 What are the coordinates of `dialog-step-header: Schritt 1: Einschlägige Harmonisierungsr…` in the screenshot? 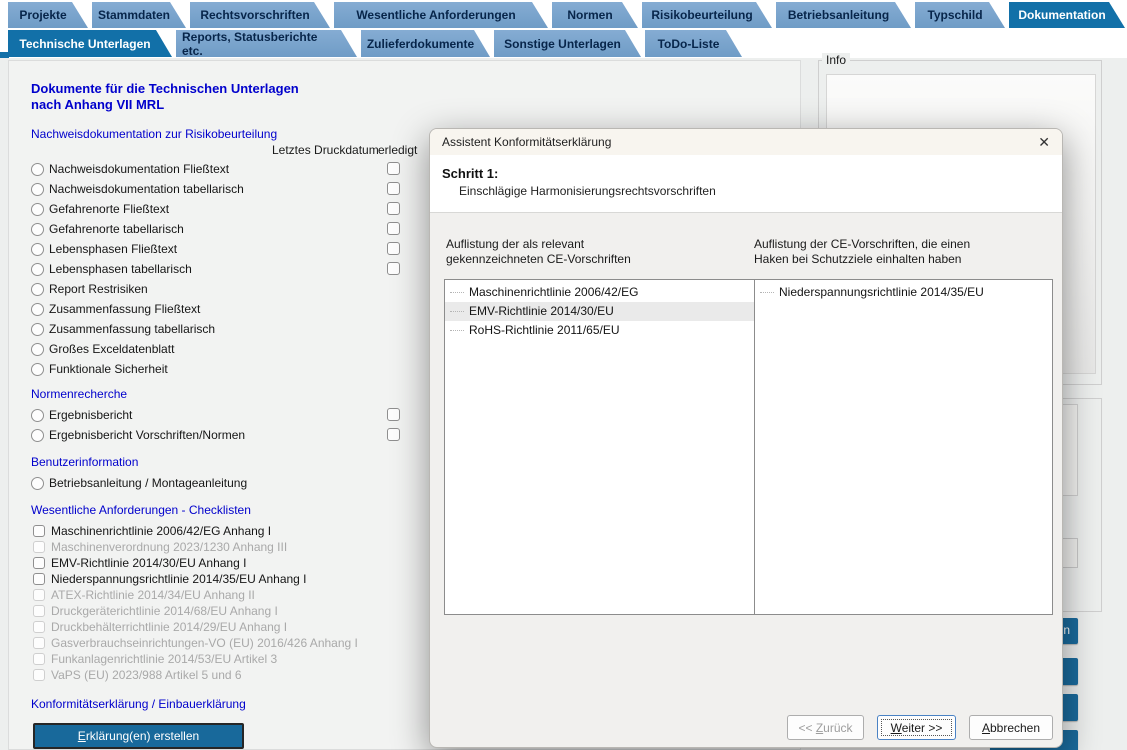 It's located at (746, 184).